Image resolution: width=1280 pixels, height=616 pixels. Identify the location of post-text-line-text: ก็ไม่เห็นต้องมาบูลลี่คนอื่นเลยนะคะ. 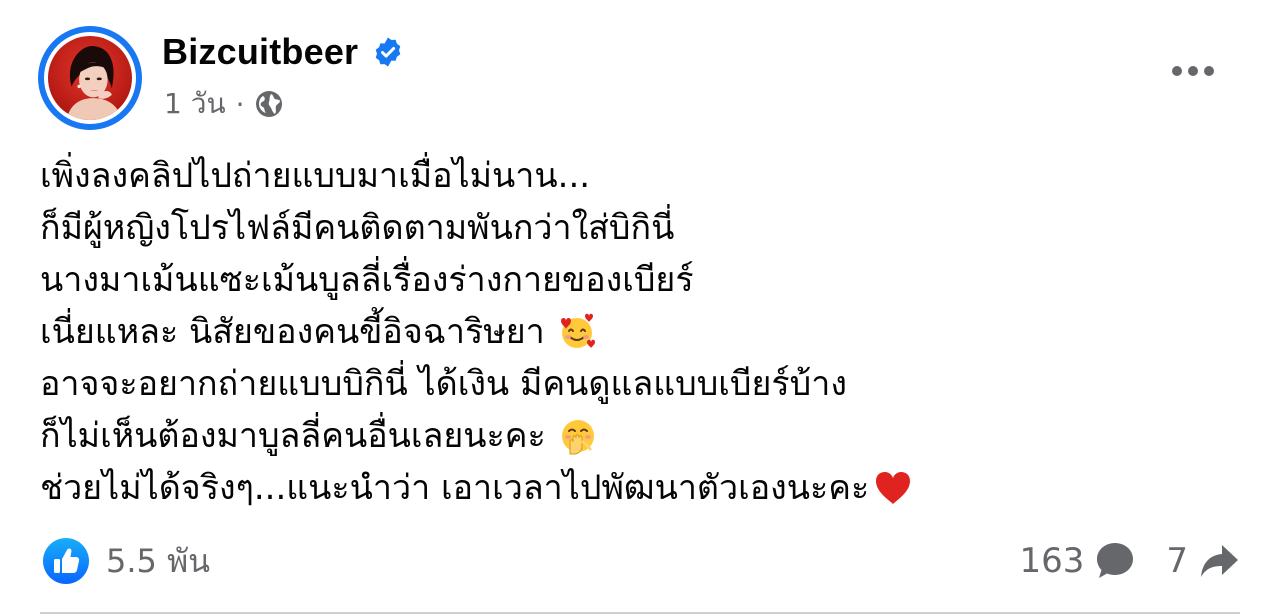
(293, 436).